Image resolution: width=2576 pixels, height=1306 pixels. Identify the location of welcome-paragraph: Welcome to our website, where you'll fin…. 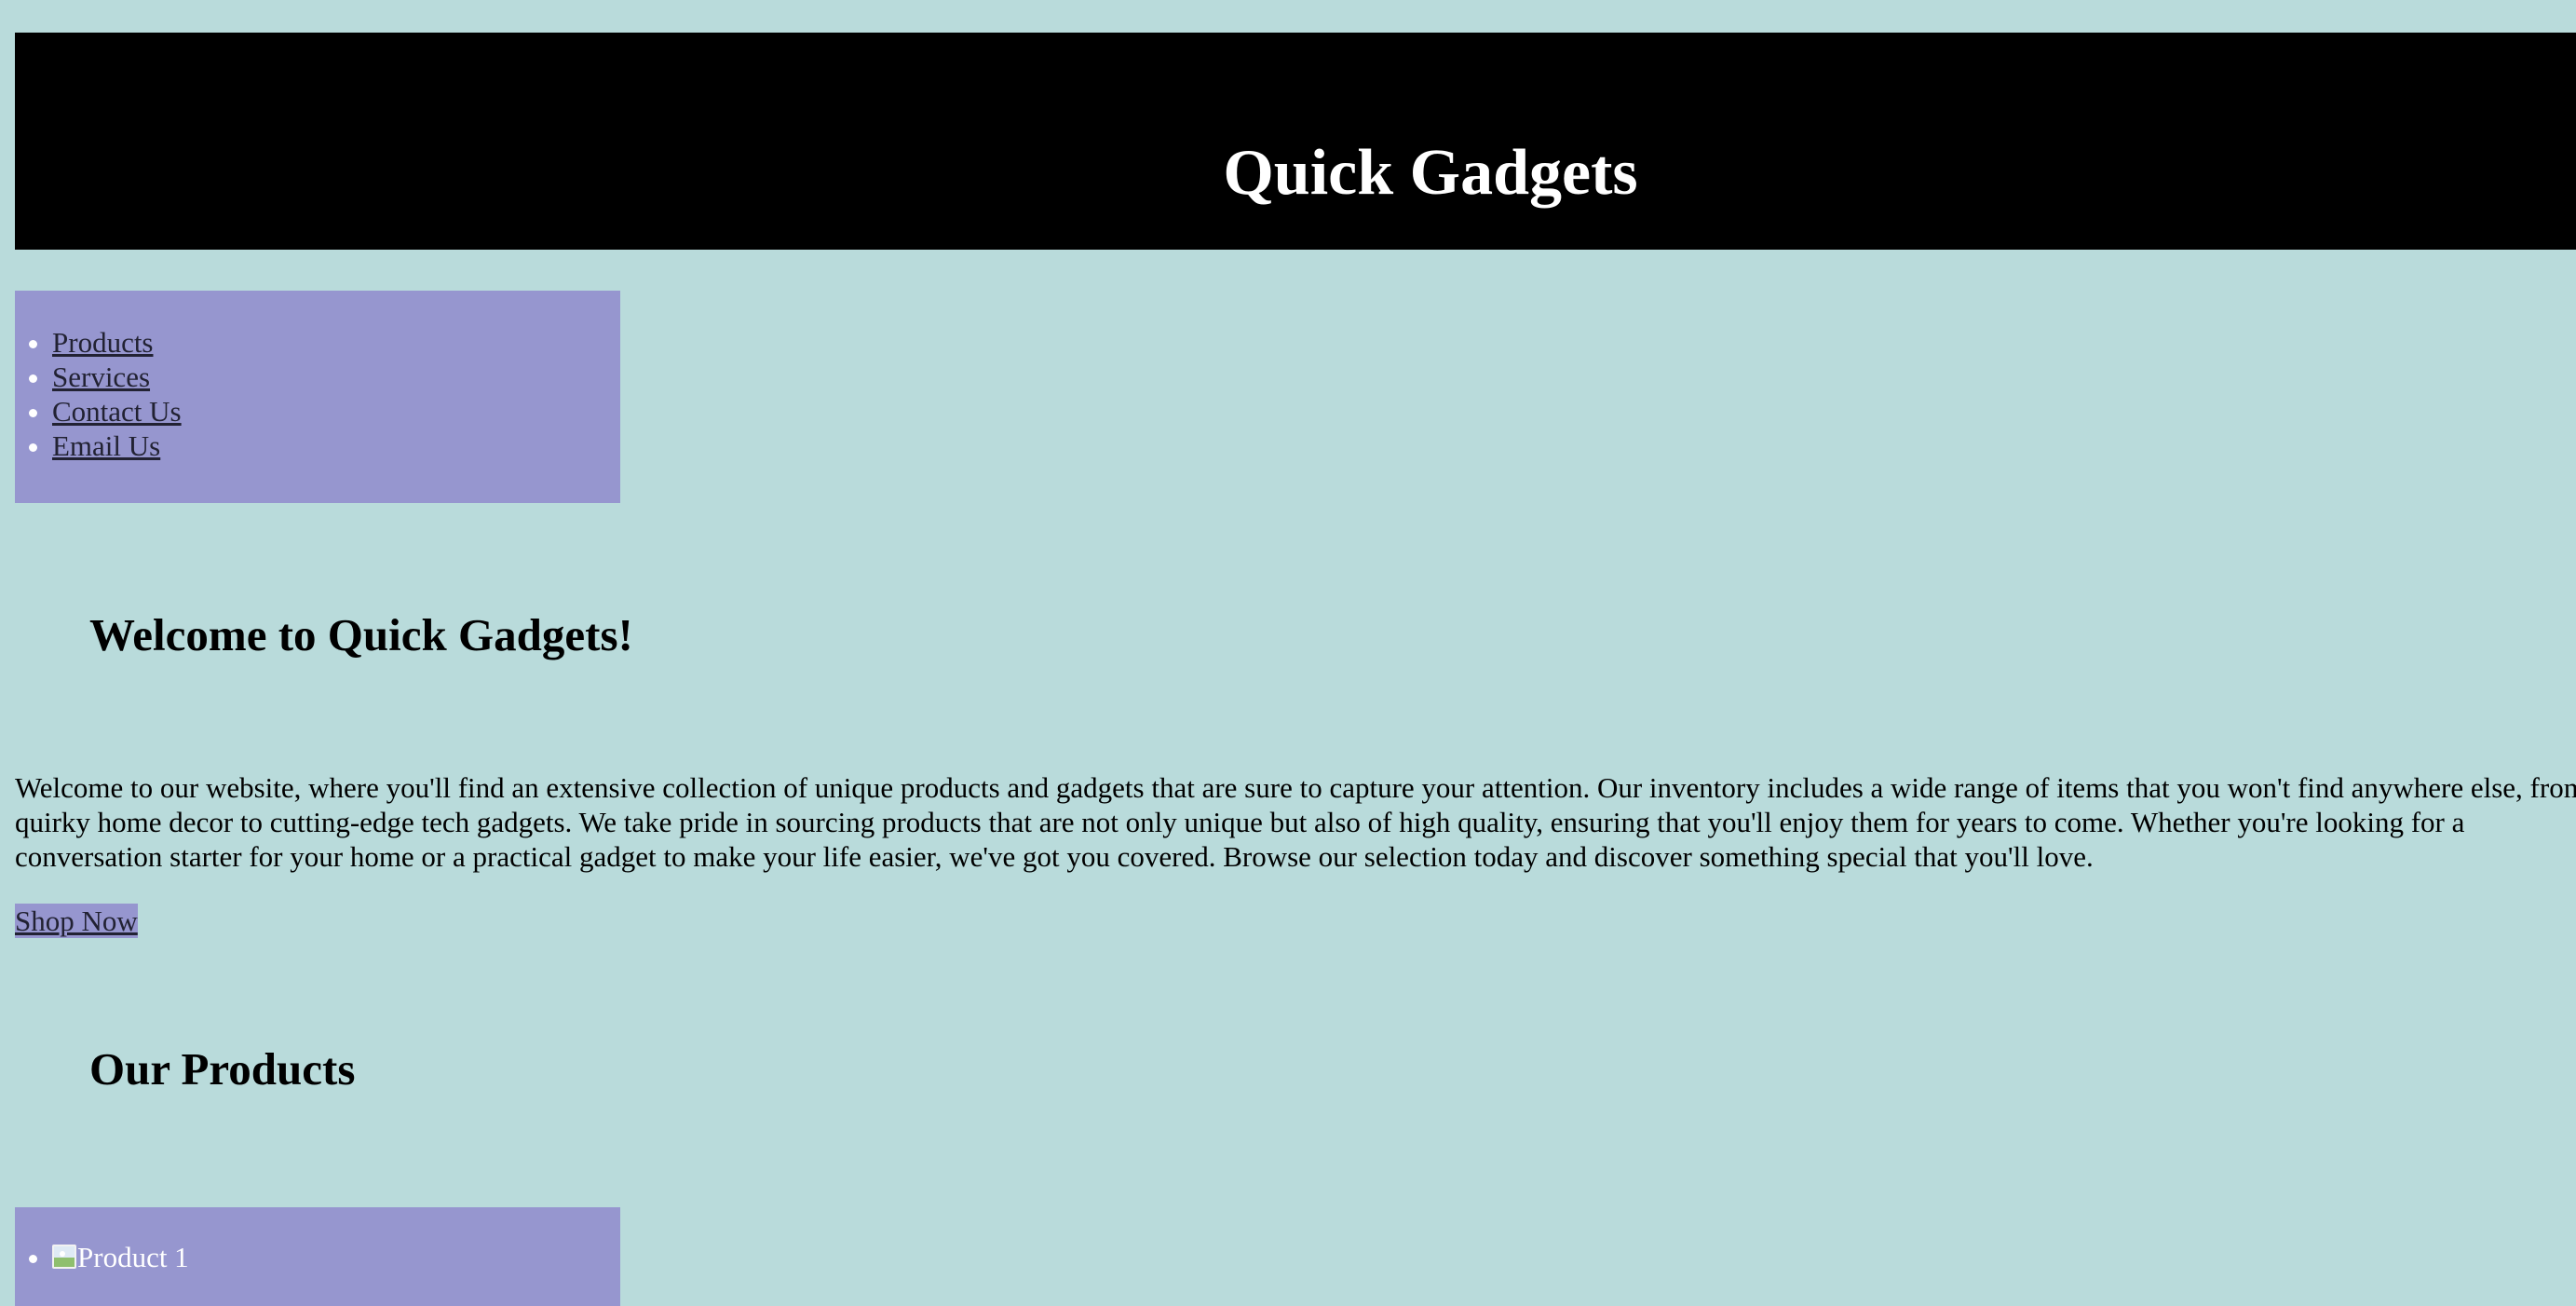
(1295, 822).